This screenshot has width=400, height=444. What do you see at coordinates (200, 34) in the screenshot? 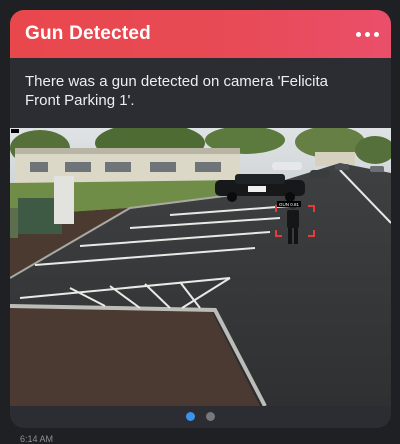
I see `notification-header: Gun Detected` at bounding box center [200, 34].